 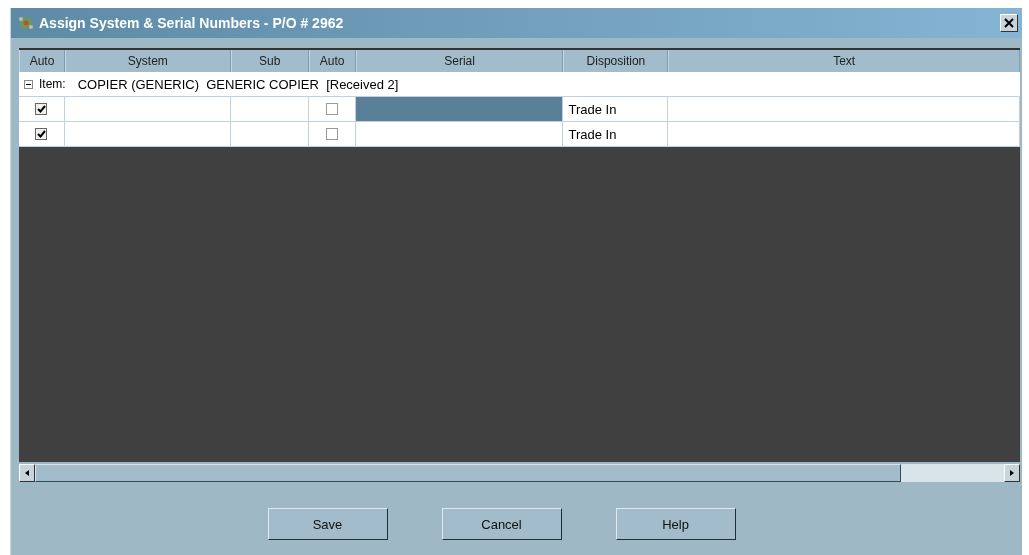 What do you see at coordinates (675, 524) in the screenshot?
I see `dialog-button: Help` at bounding box center [675, 524].